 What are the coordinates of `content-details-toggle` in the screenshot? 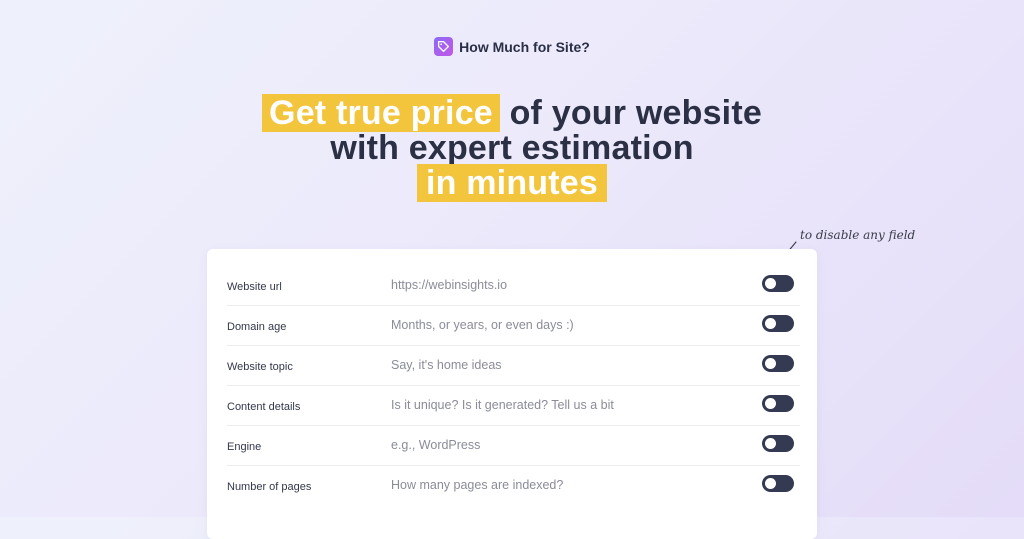 It's located at (778, 403).